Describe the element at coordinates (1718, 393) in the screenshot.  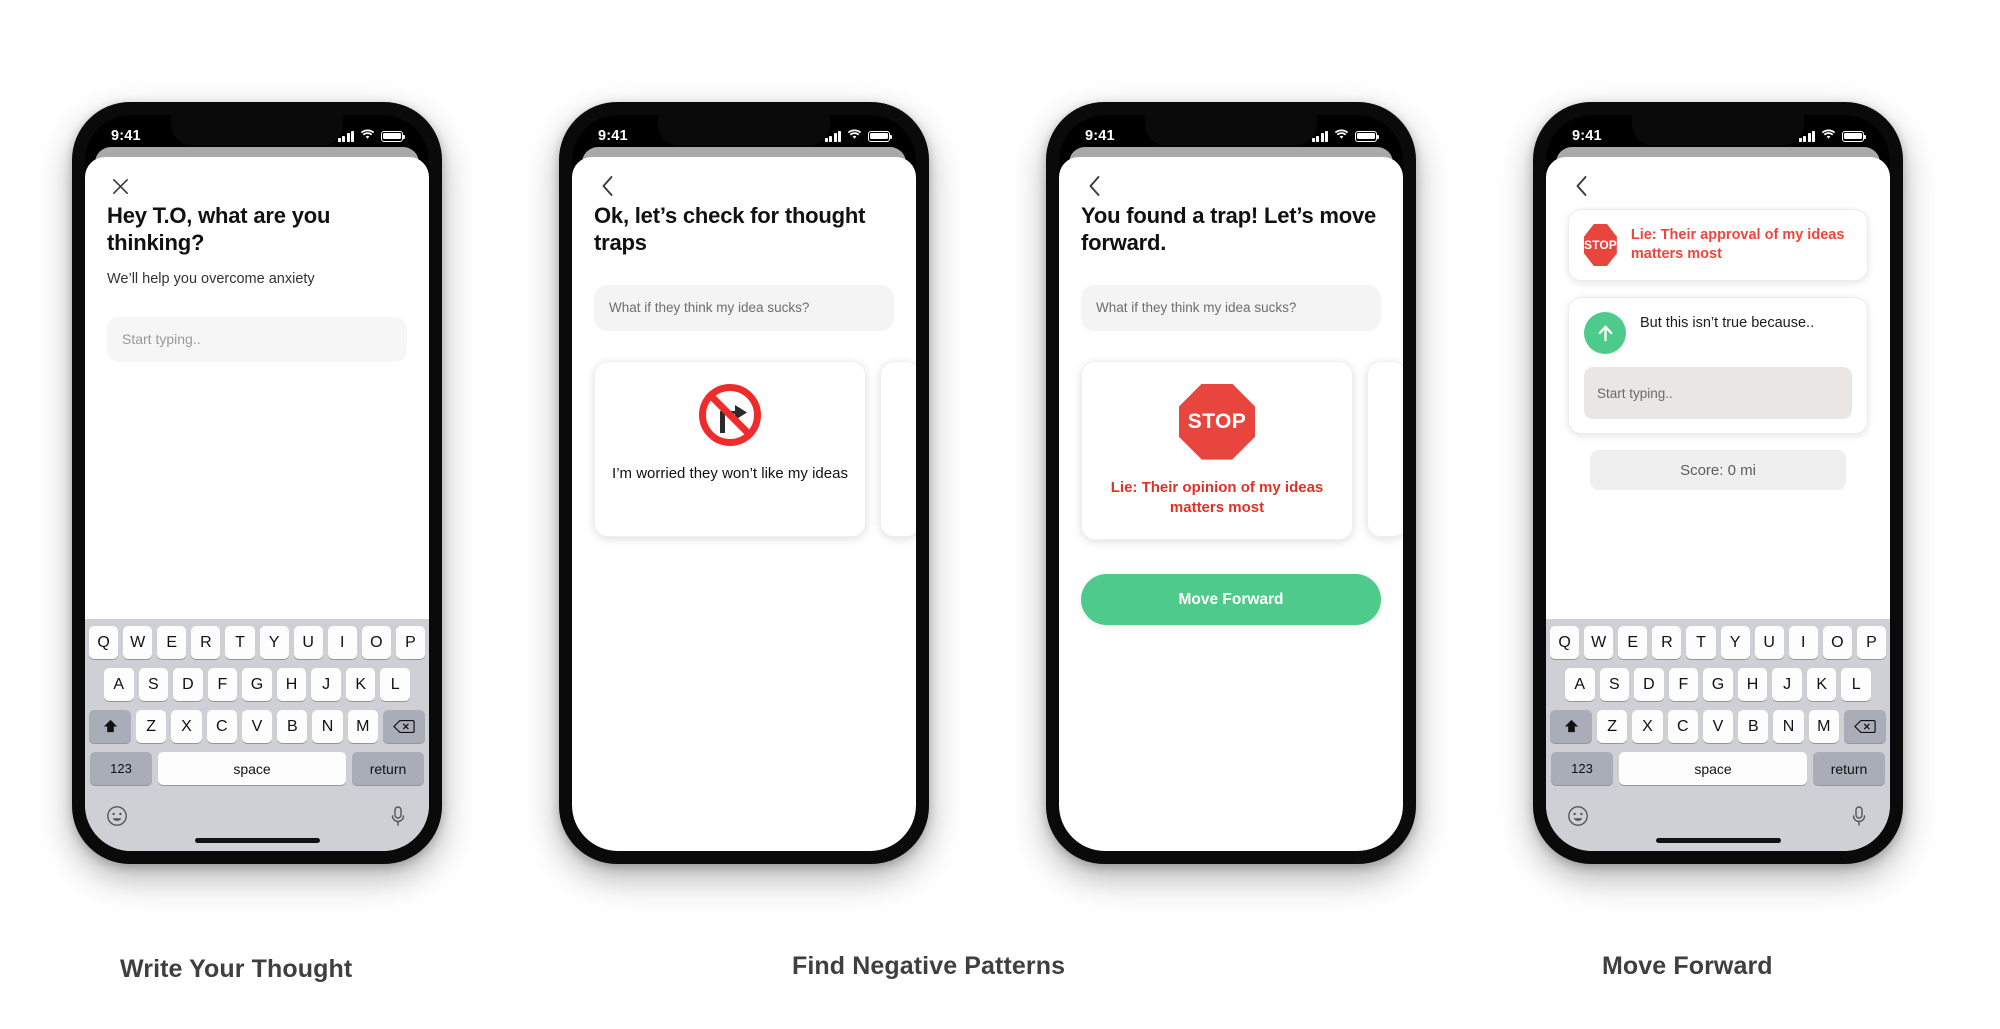
I see `reframe-input: Start typing..` at that location.